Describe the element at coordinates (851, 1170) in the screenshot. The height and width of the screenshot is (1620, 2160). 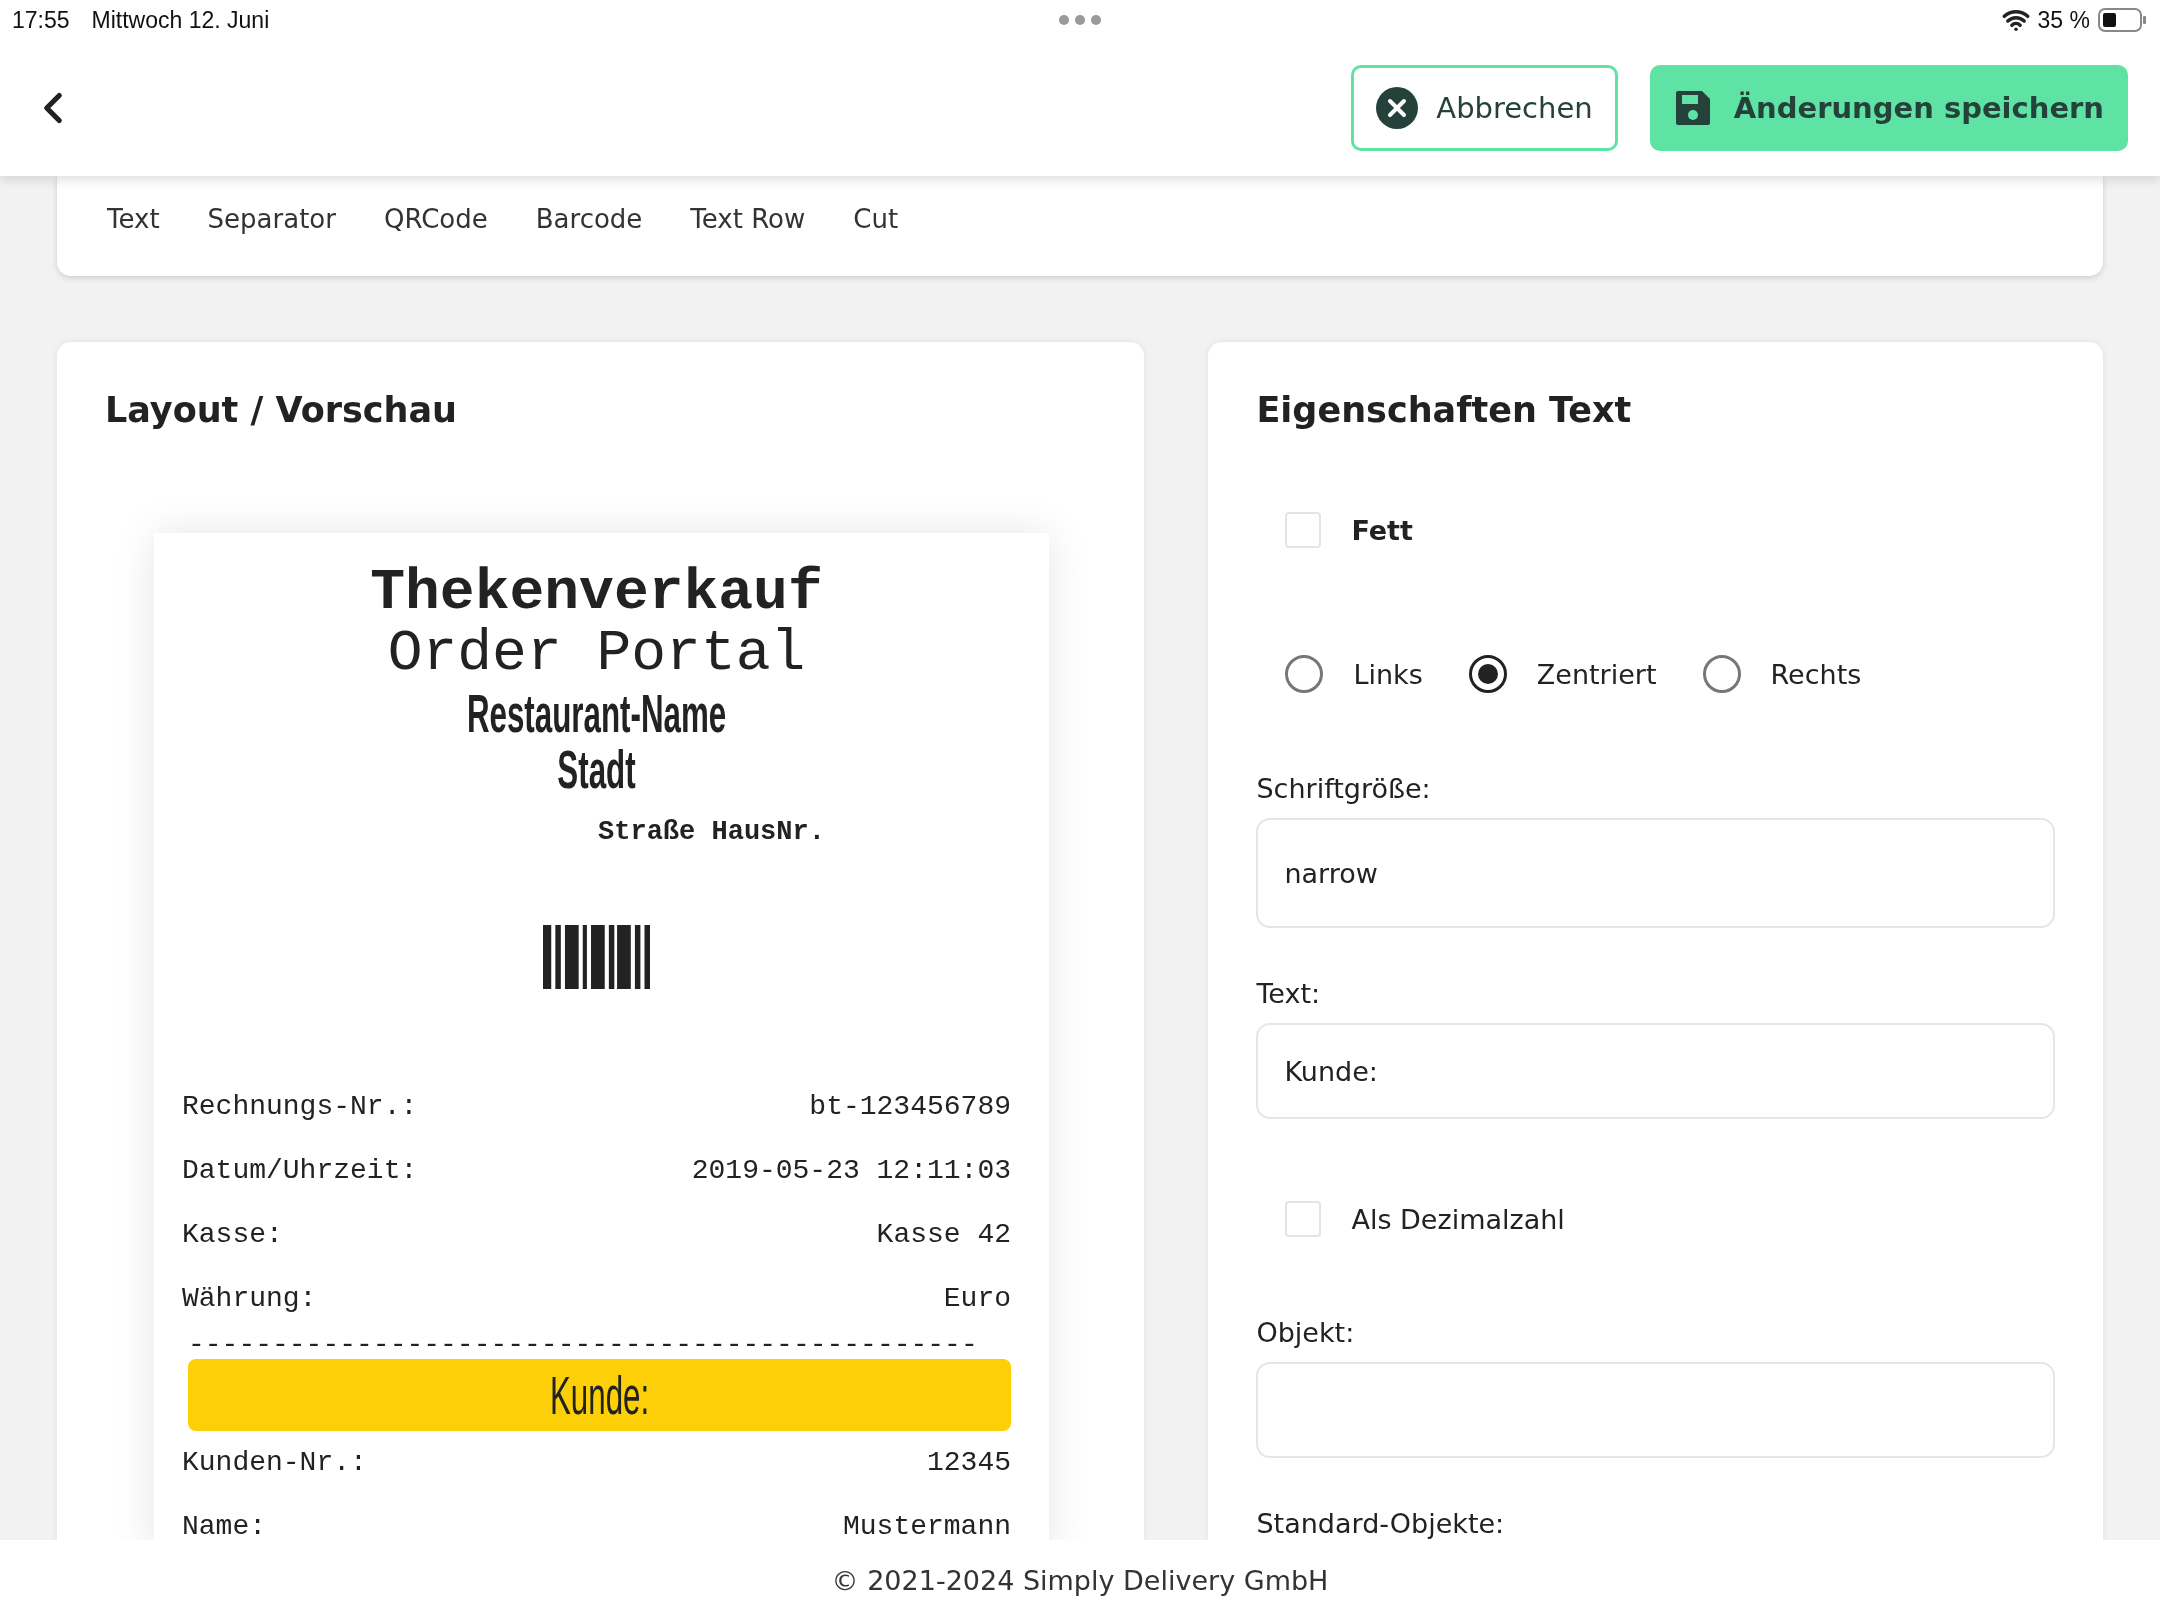
I see `receipt-value: 2019-05-23 12:11:03` at that location.